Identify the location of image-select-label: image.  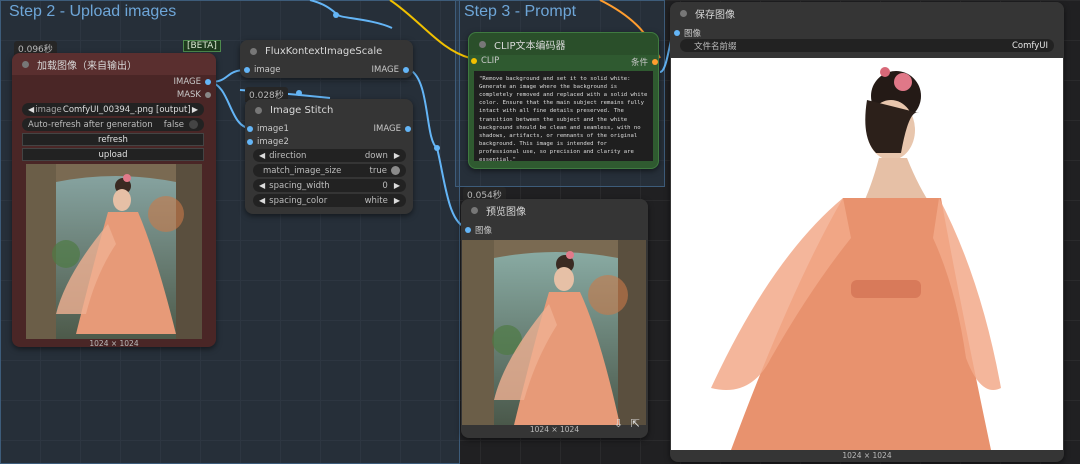
(48, 109).